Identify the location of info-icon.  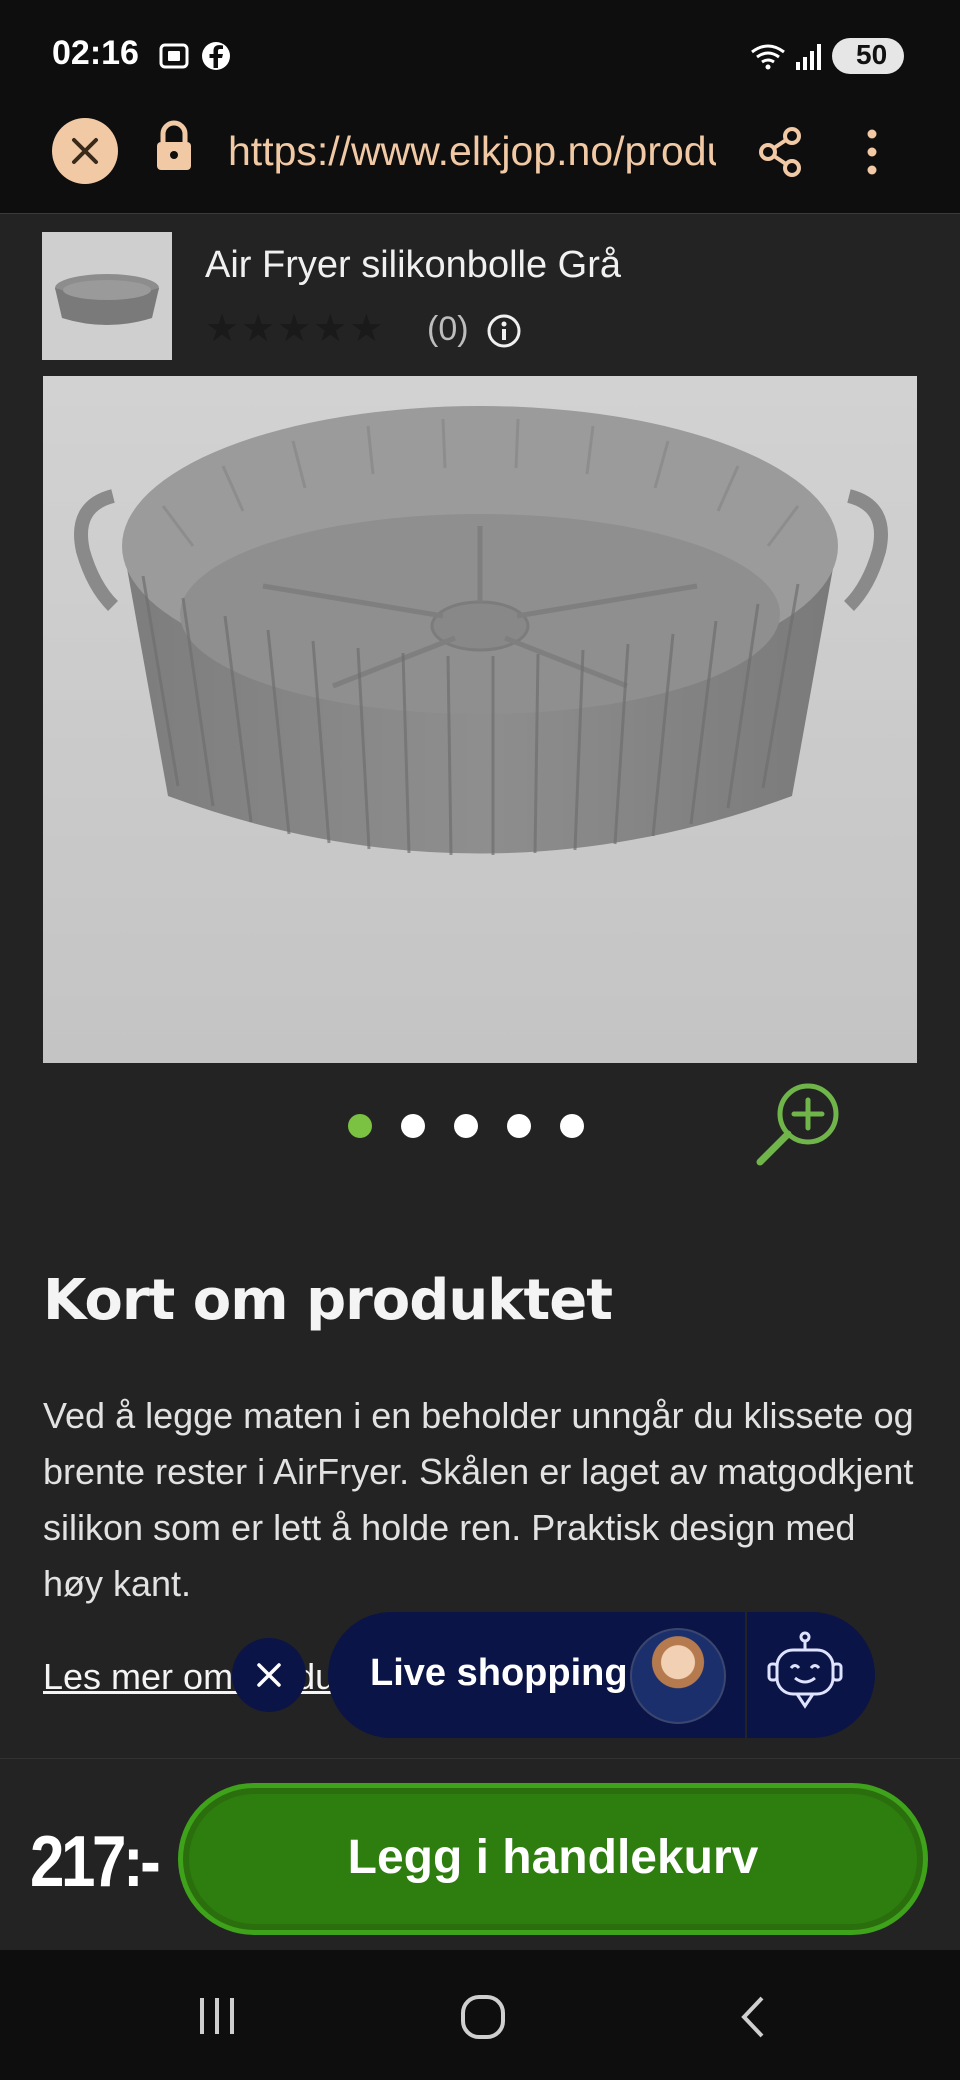
(504, 331).